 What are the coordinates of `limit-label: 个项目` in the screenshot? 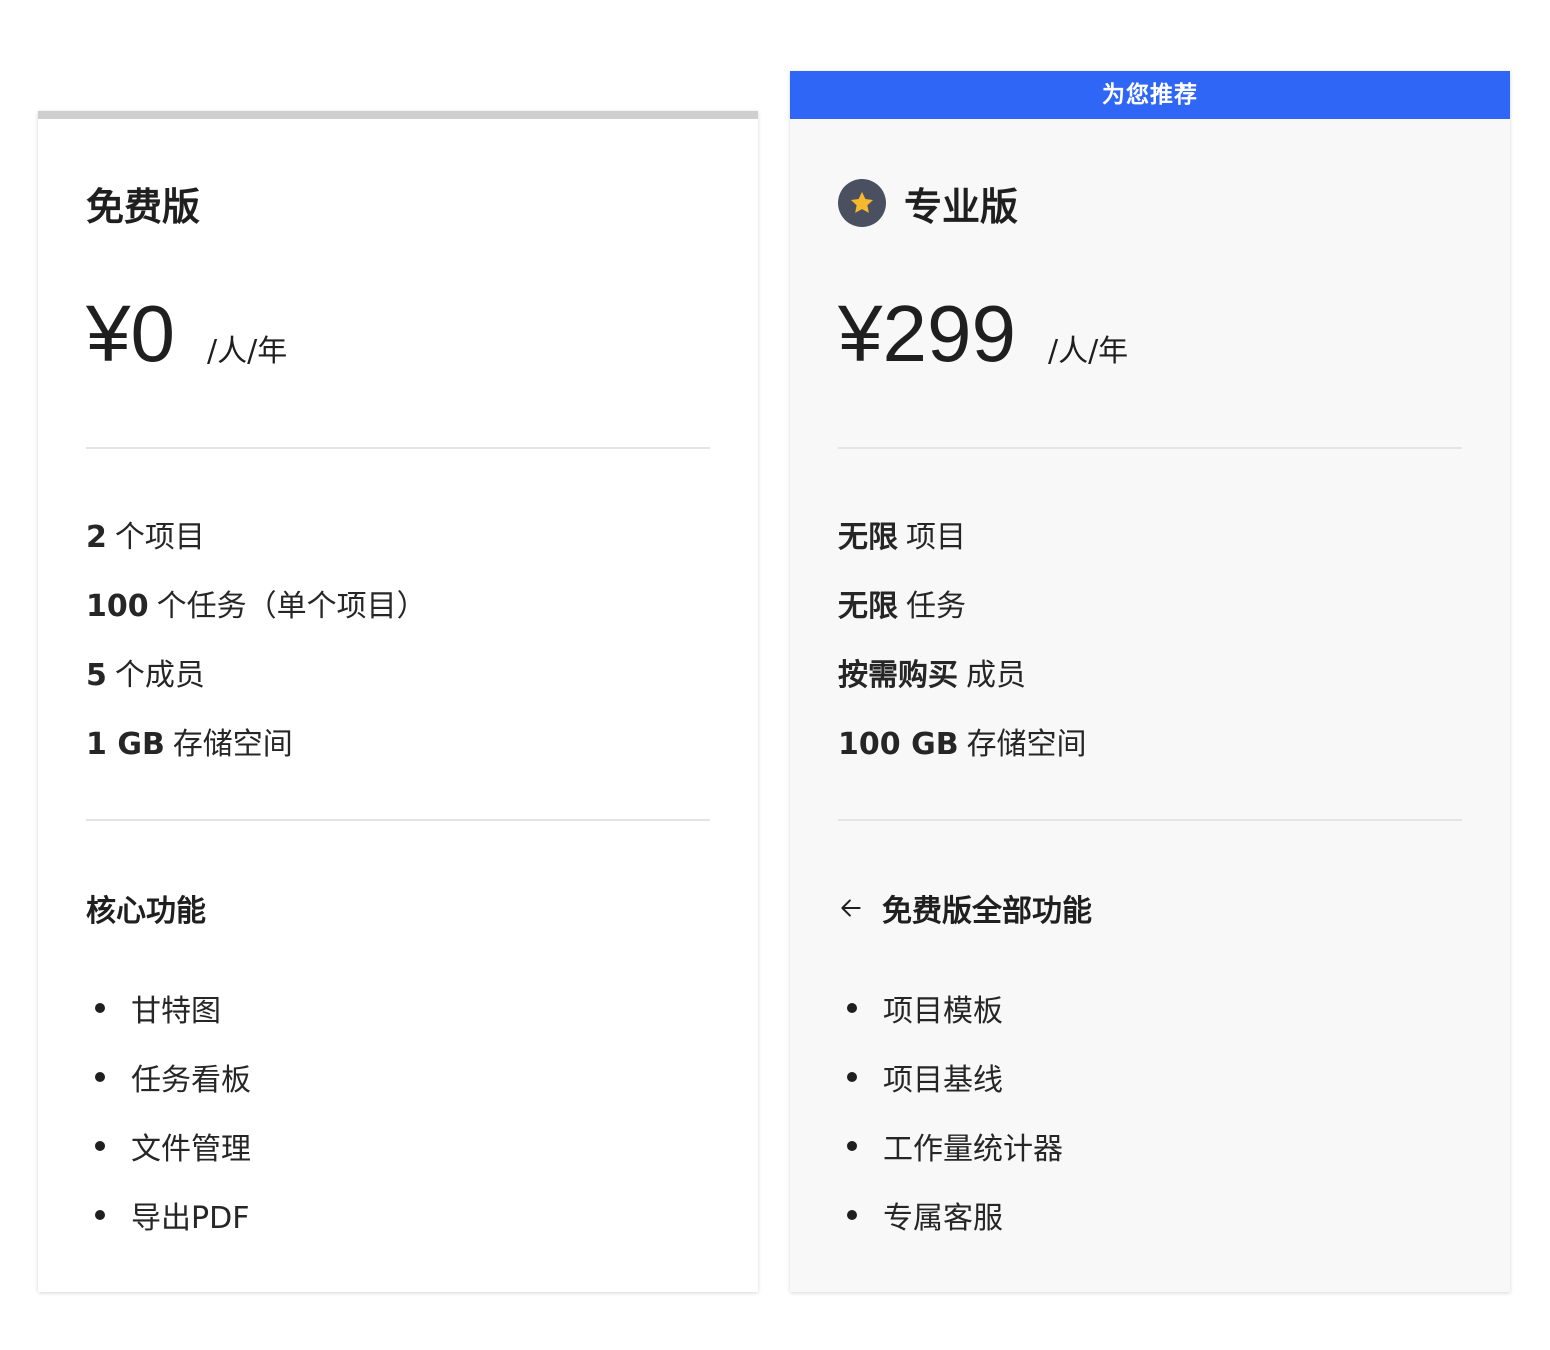 It's located at (159, 537).